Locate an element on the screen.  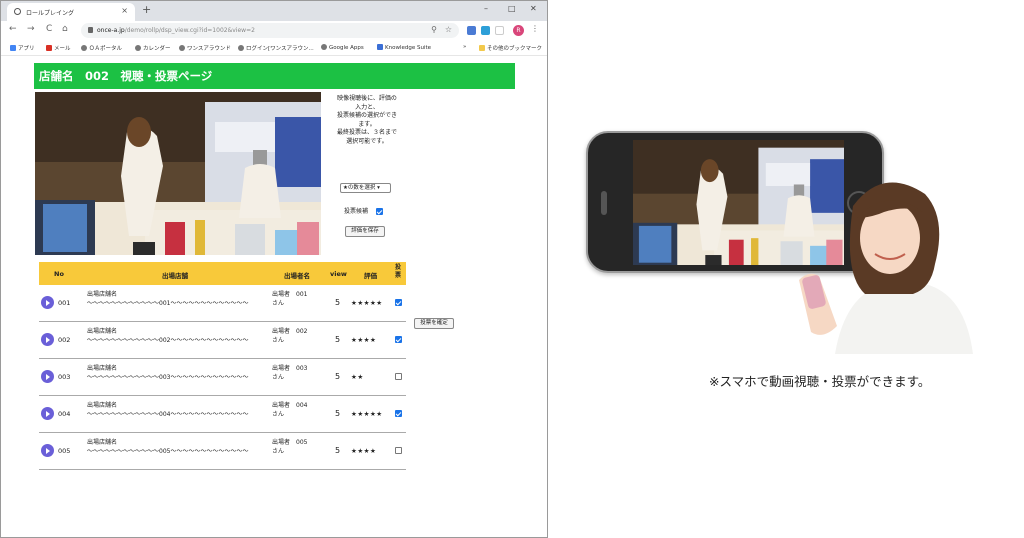
lock-icon is located at coordinates (90, 30).